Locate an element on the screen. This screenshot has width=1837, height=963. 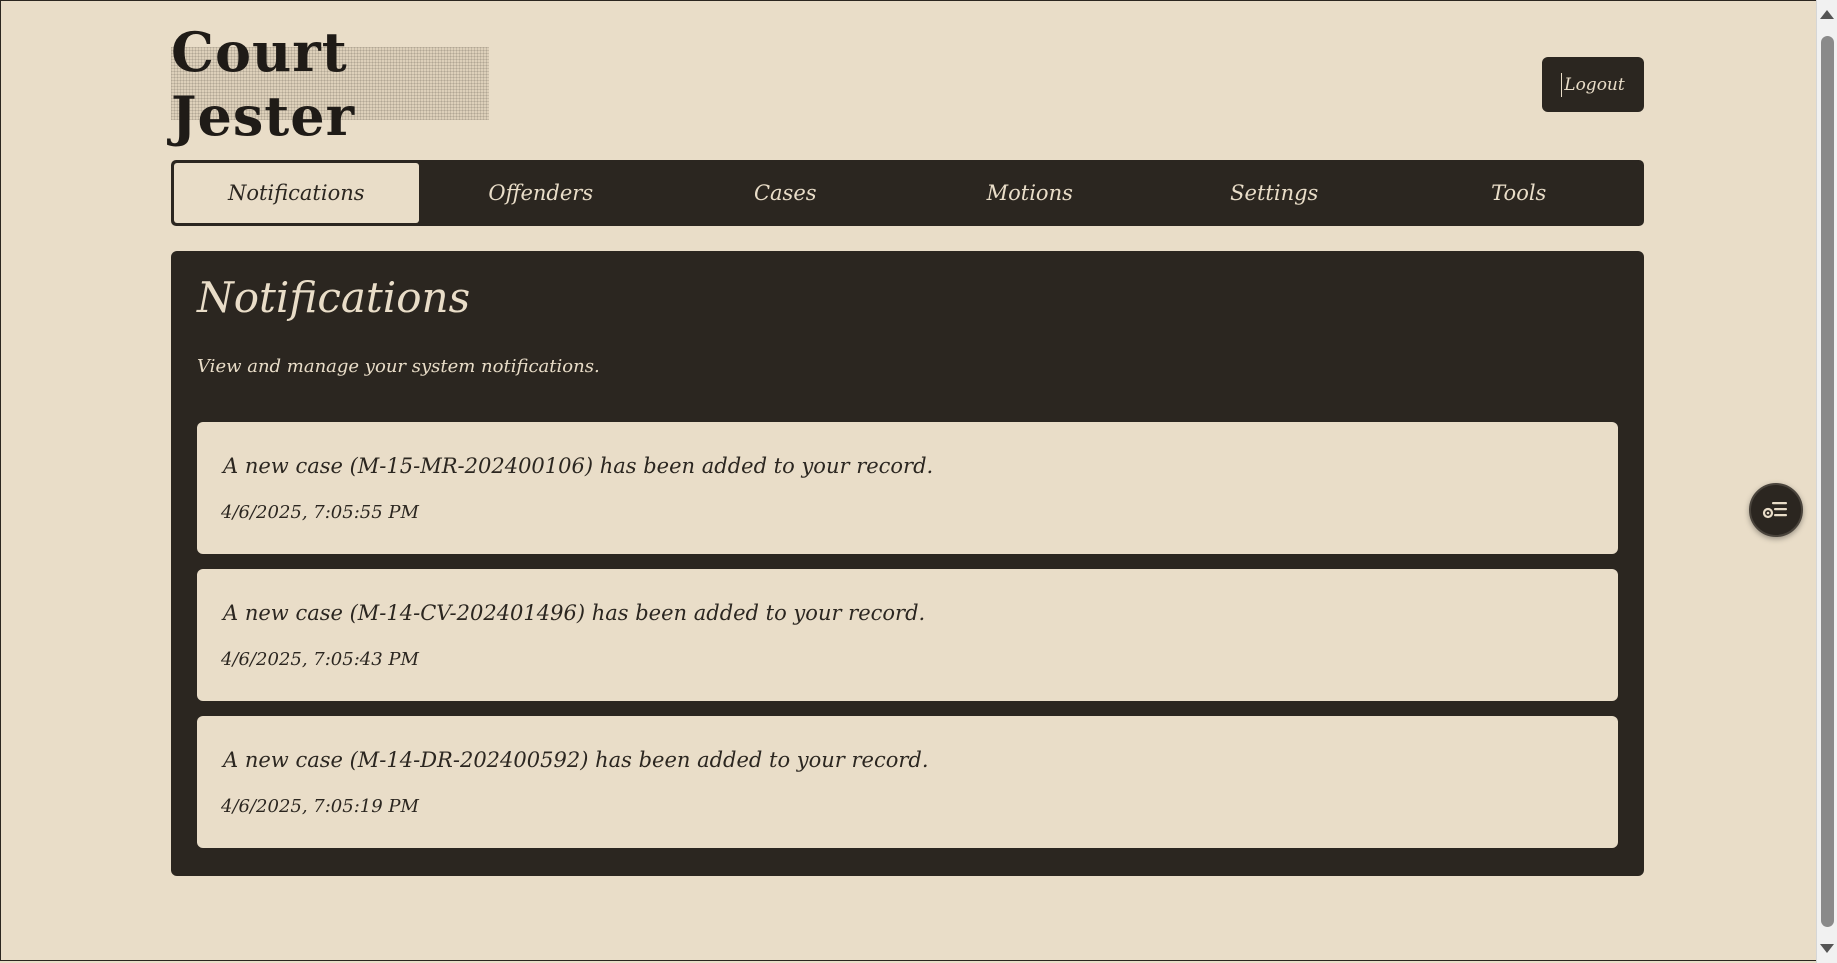
vertical-scrollbar is located at coordinates (1826, 481).